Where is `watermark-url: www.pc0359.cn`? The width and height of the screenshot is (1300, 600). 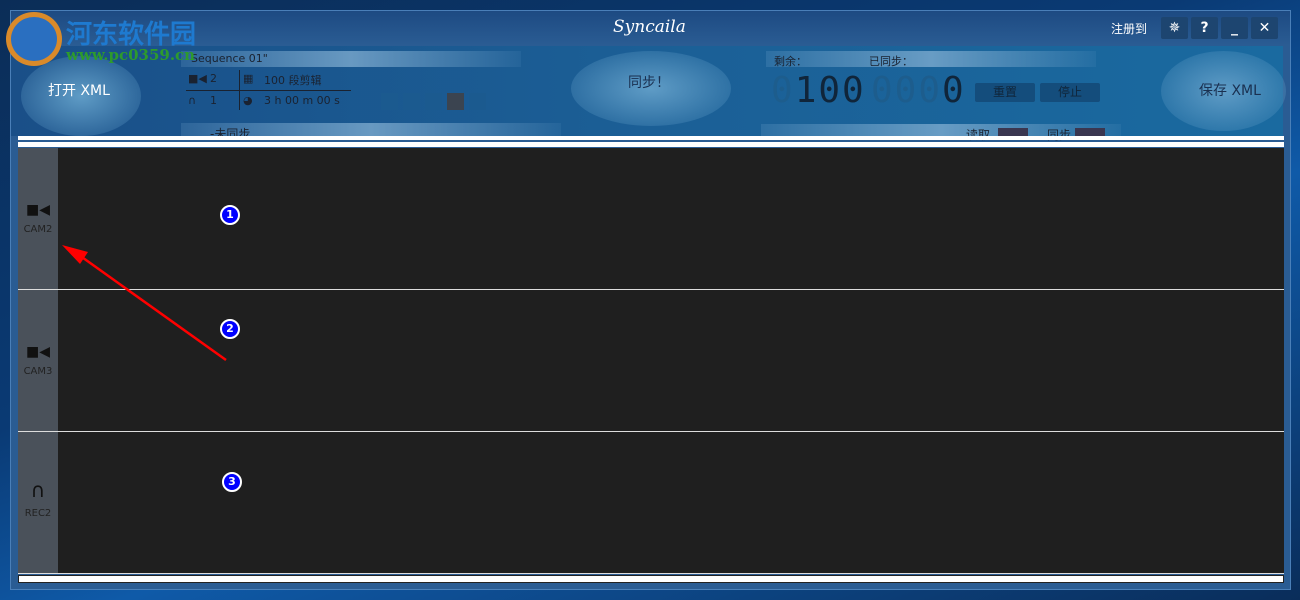
watermark-url: www.pc0359.cn is located at coordinates (131, 55).